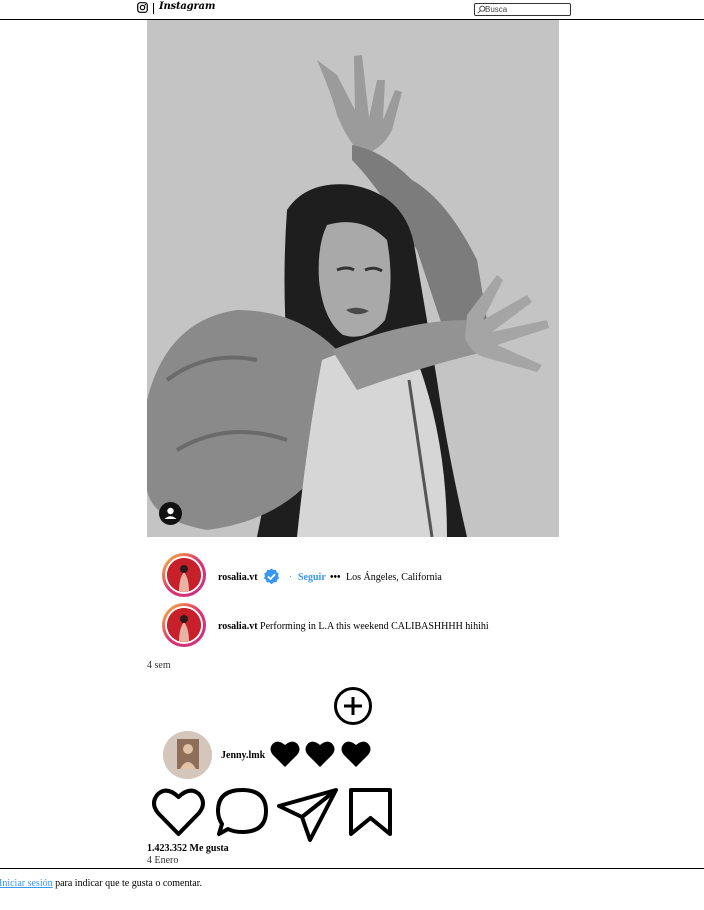  I want to click on instagram-icon, so click(142, 7).